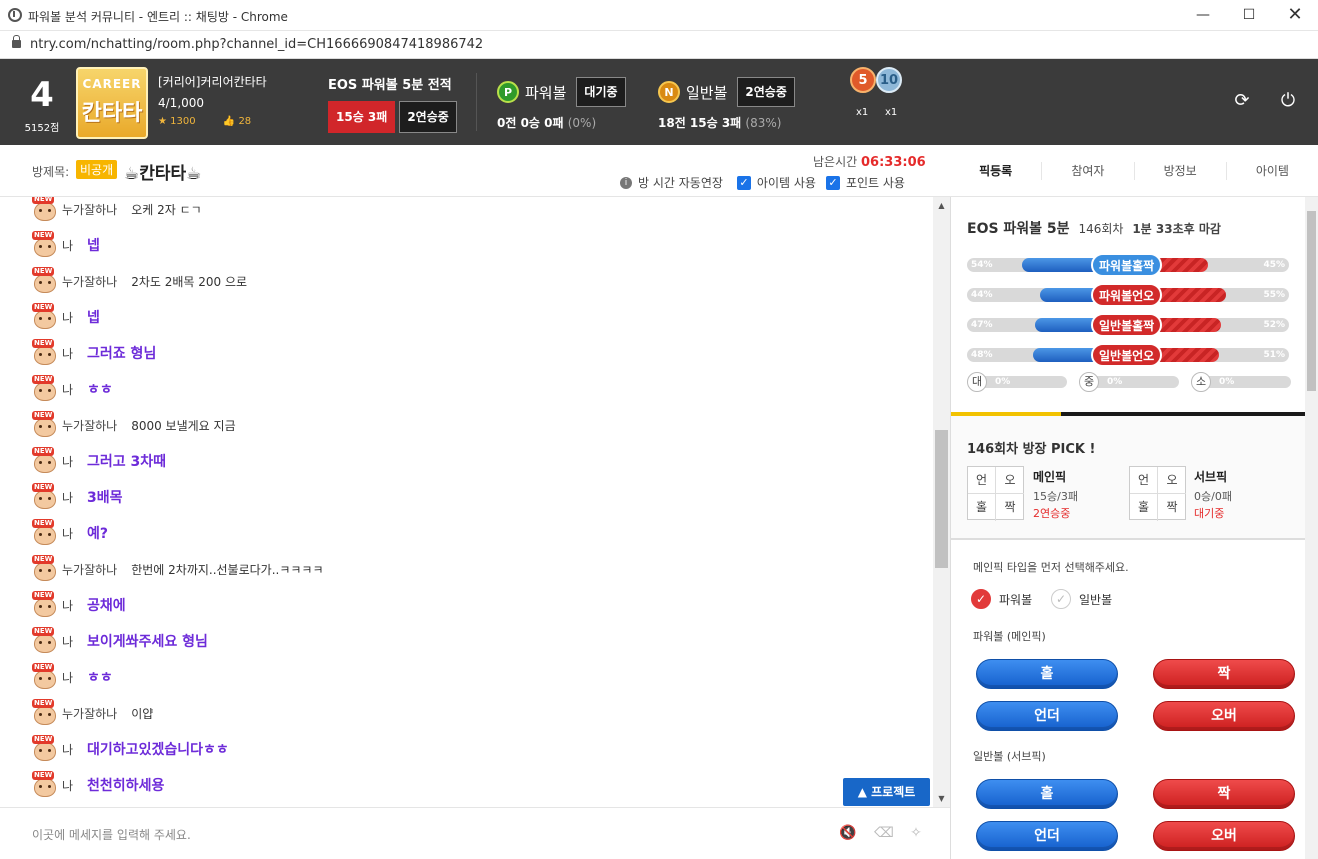 This screenshot has width=1318, height=859. I want to click on scroll-down-icon: ▼, so click(941, 798).